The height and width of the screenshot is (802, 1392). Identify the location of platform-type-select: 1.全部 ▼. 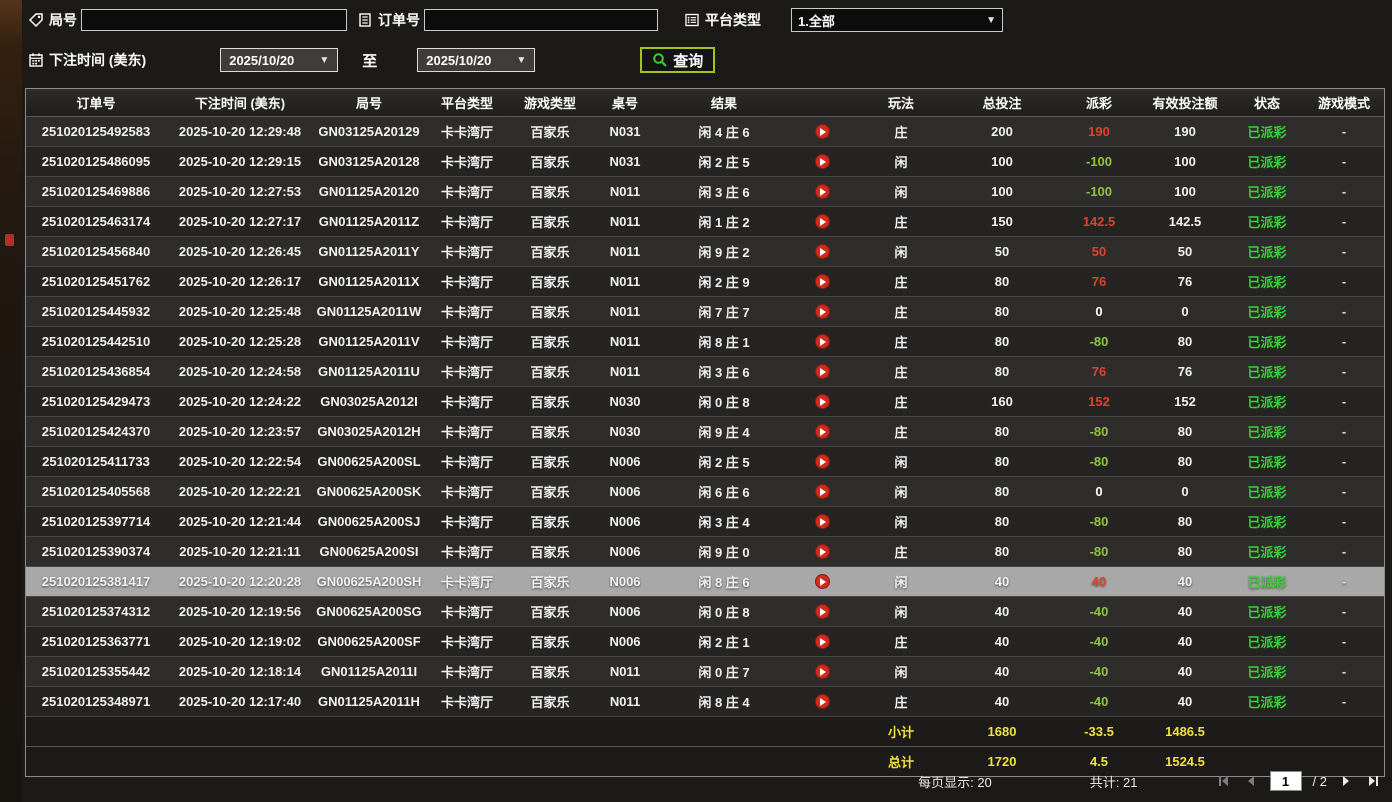
(897, 20).